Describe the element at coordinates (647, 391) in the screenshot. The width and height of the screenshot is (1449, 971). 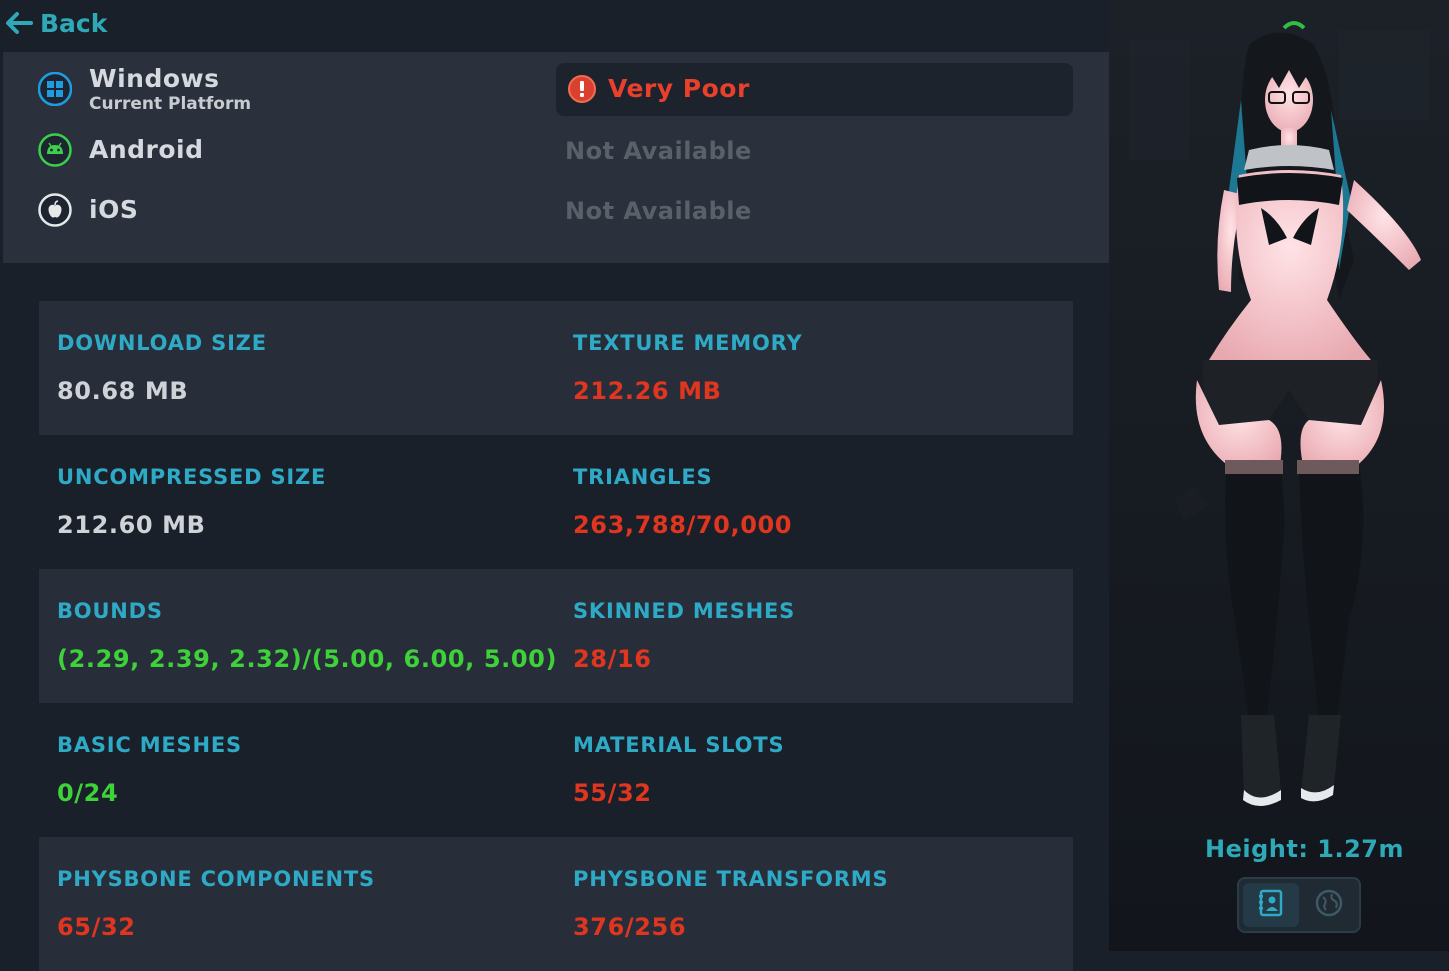
I see `stat-value: 212.26 MB` at that location.